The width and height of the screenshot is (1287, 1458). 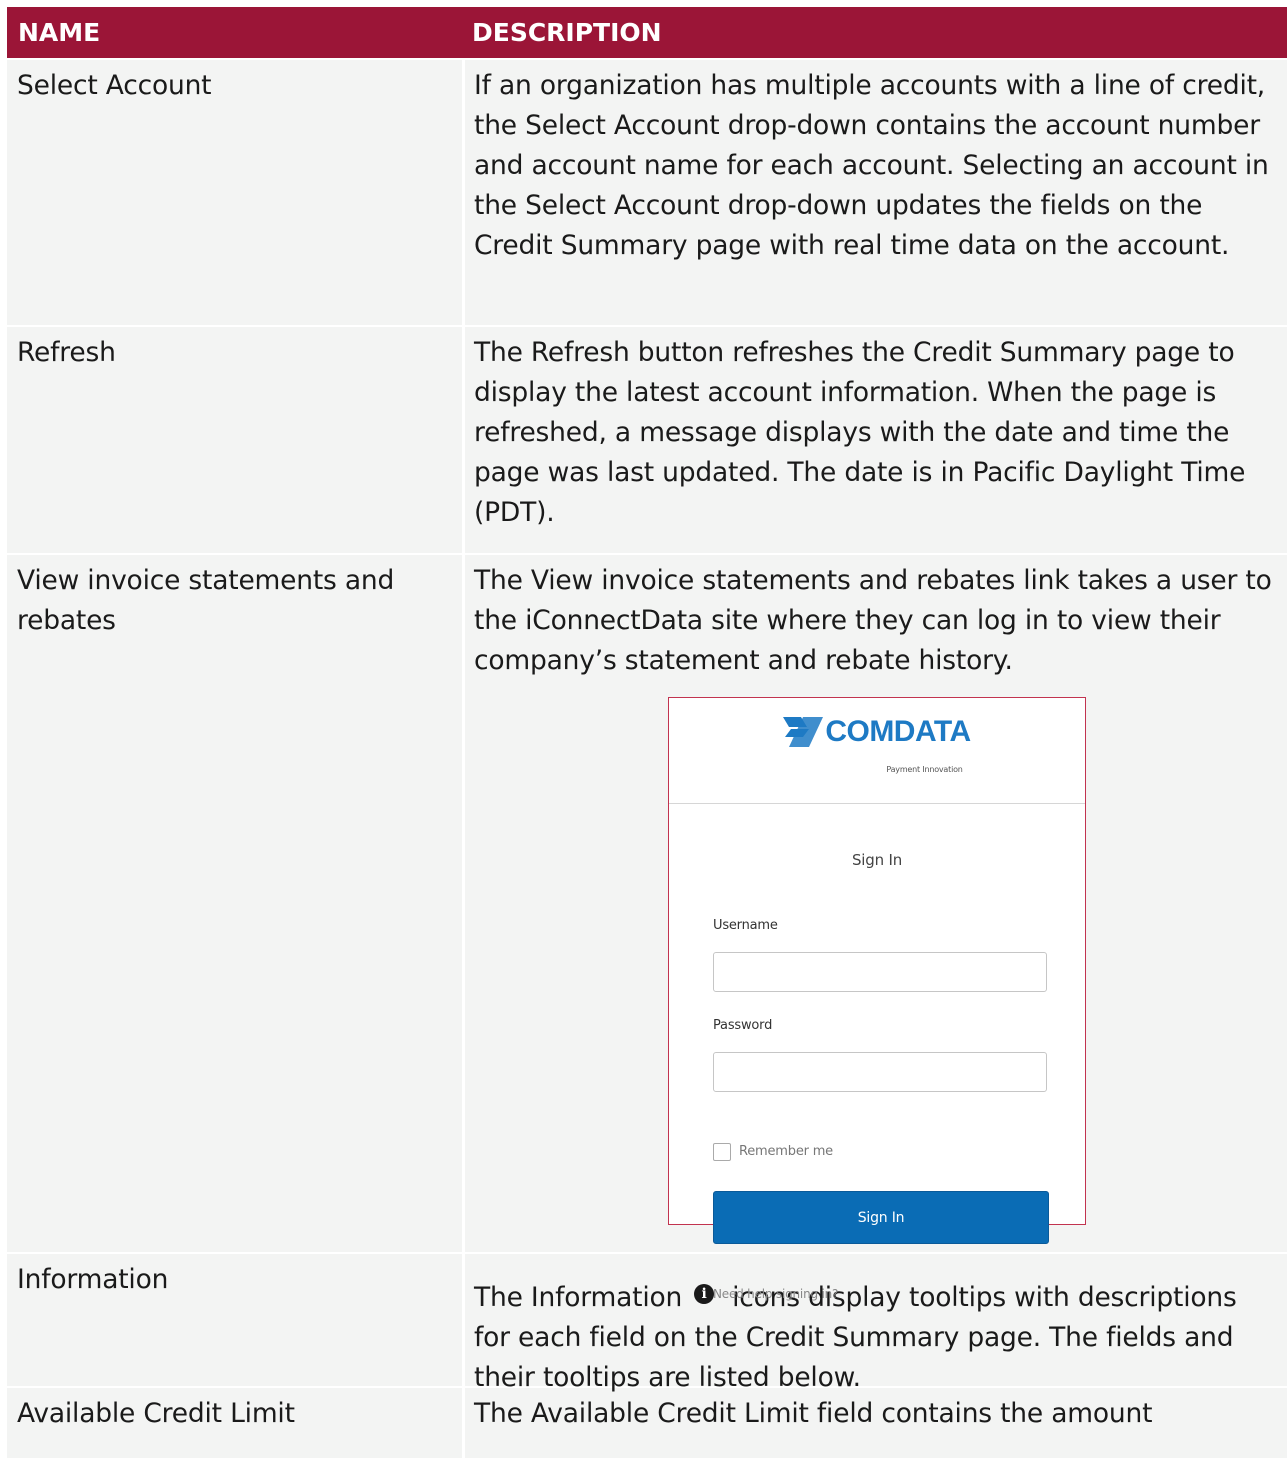 What do you see at coordinates (578, 1297) in the screenshot?
I see `description-text: The Information` at bounding box center [578, 1297].